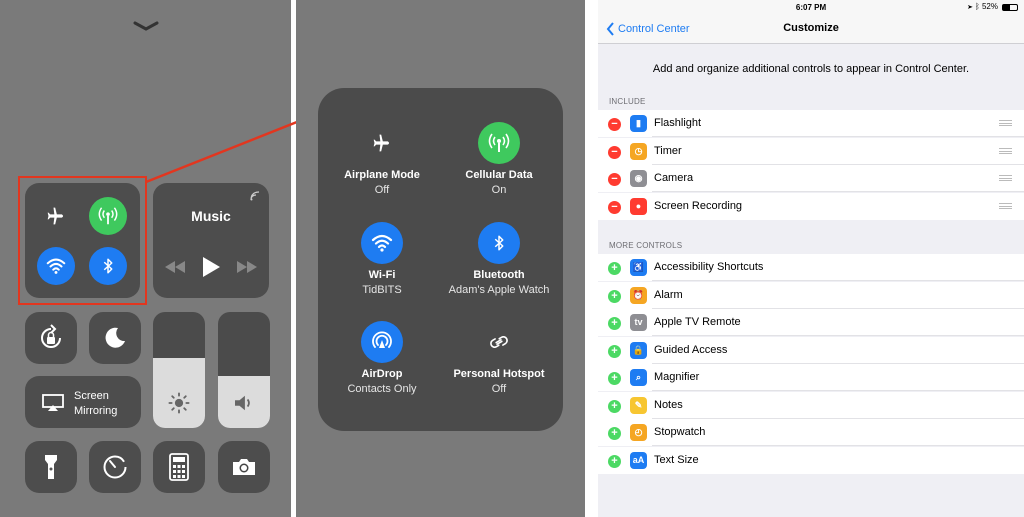 The width and height of the screenshot is (1024, 517). I want to click on rewind-icon, so click(175, 267).